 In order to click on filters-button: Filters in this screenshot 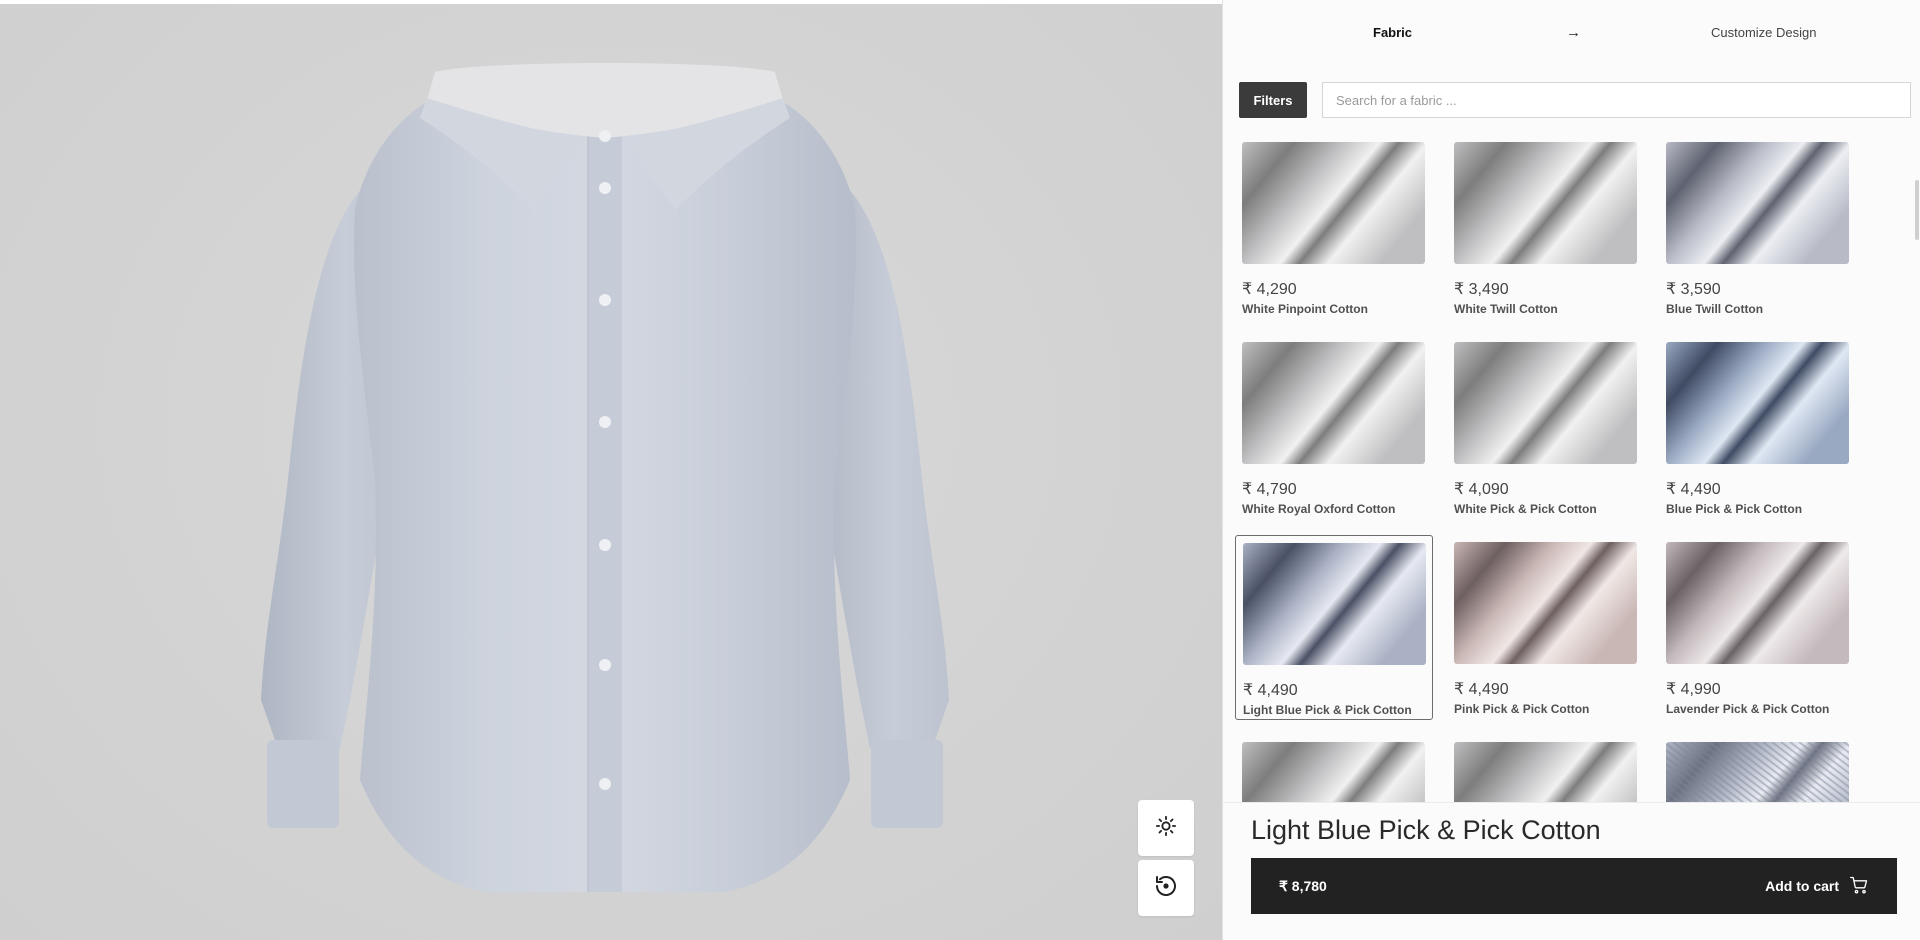, I will do `click(1273, 100)`.